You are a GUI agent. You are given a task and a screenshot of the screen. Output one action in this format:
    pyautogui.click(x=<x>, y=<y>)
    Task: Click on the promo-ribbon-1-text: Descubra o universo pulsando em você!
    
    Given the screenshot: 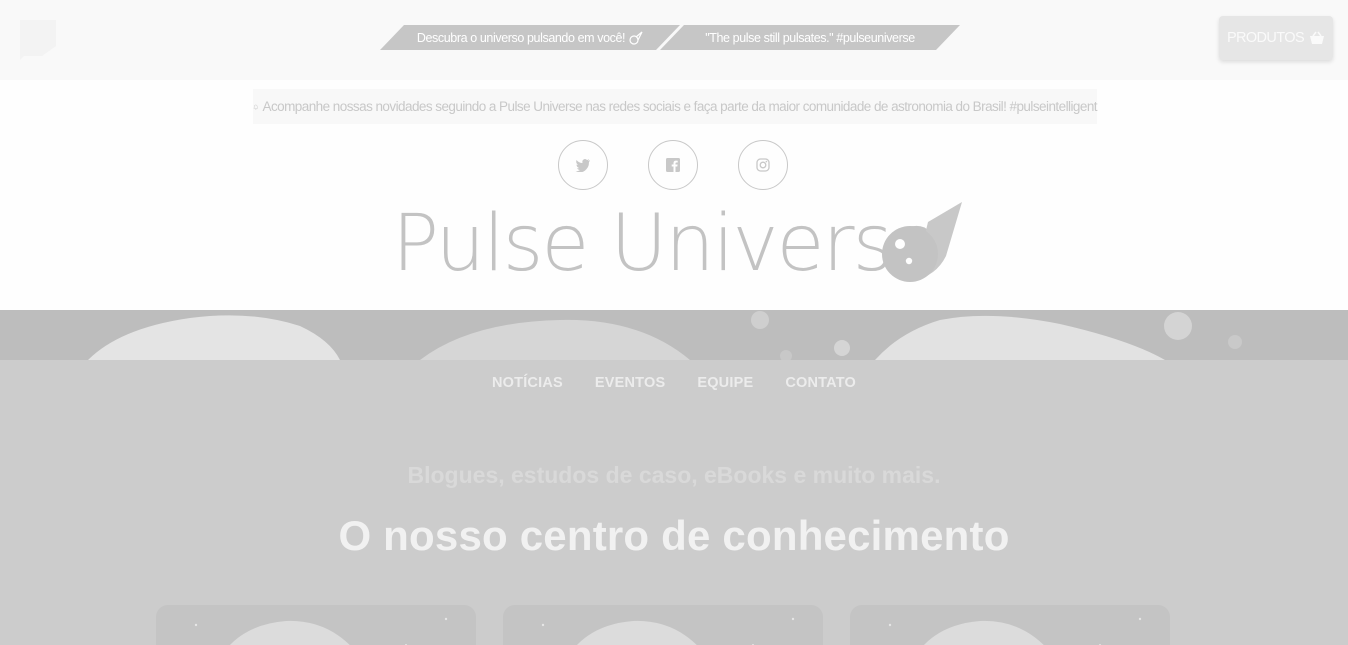 What is the action you would take?
    pyautogui.click(x=521, y=37)
    